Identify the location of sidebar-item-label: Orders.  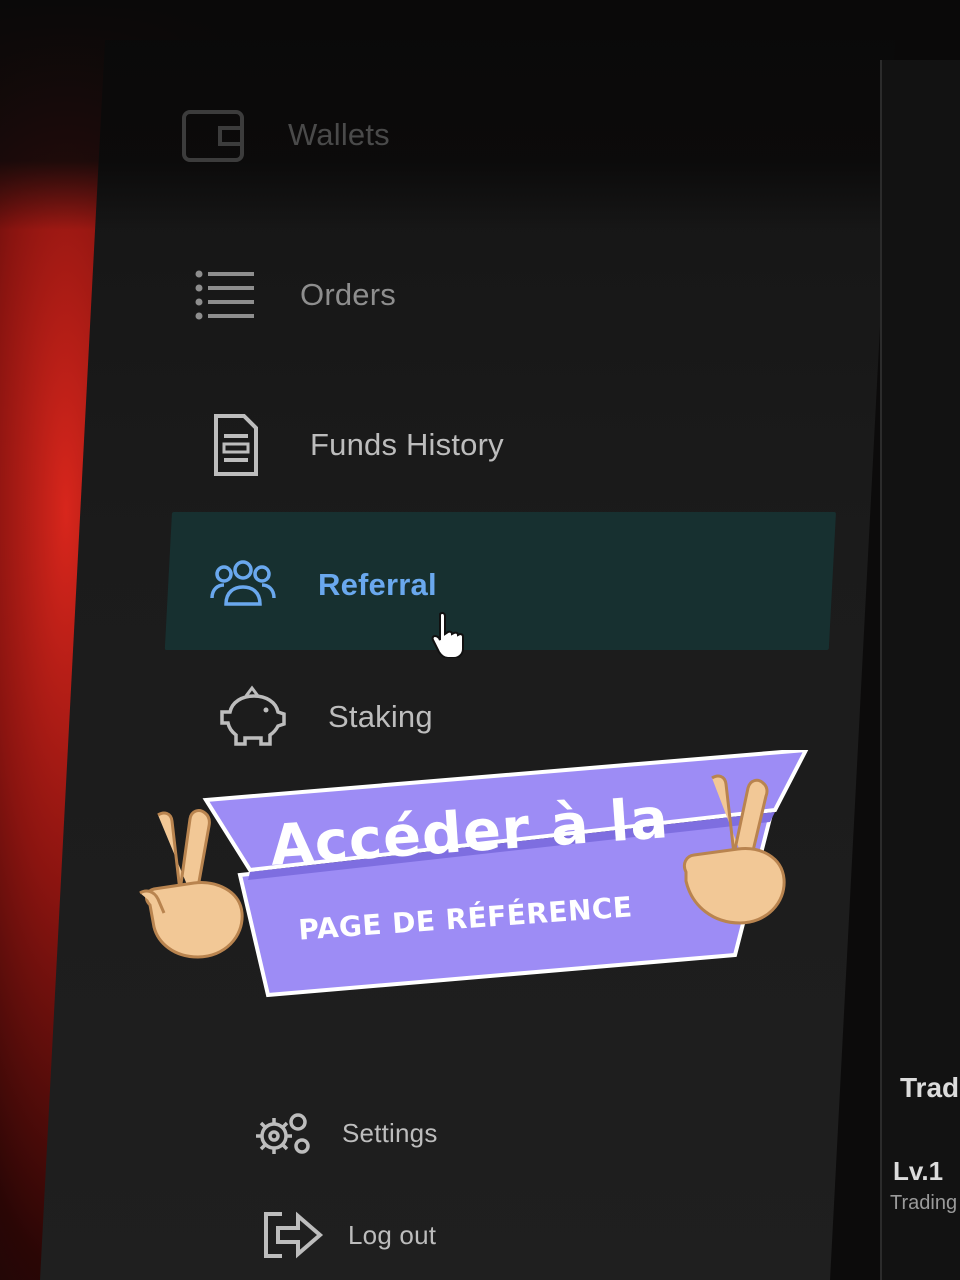
(348, 294).